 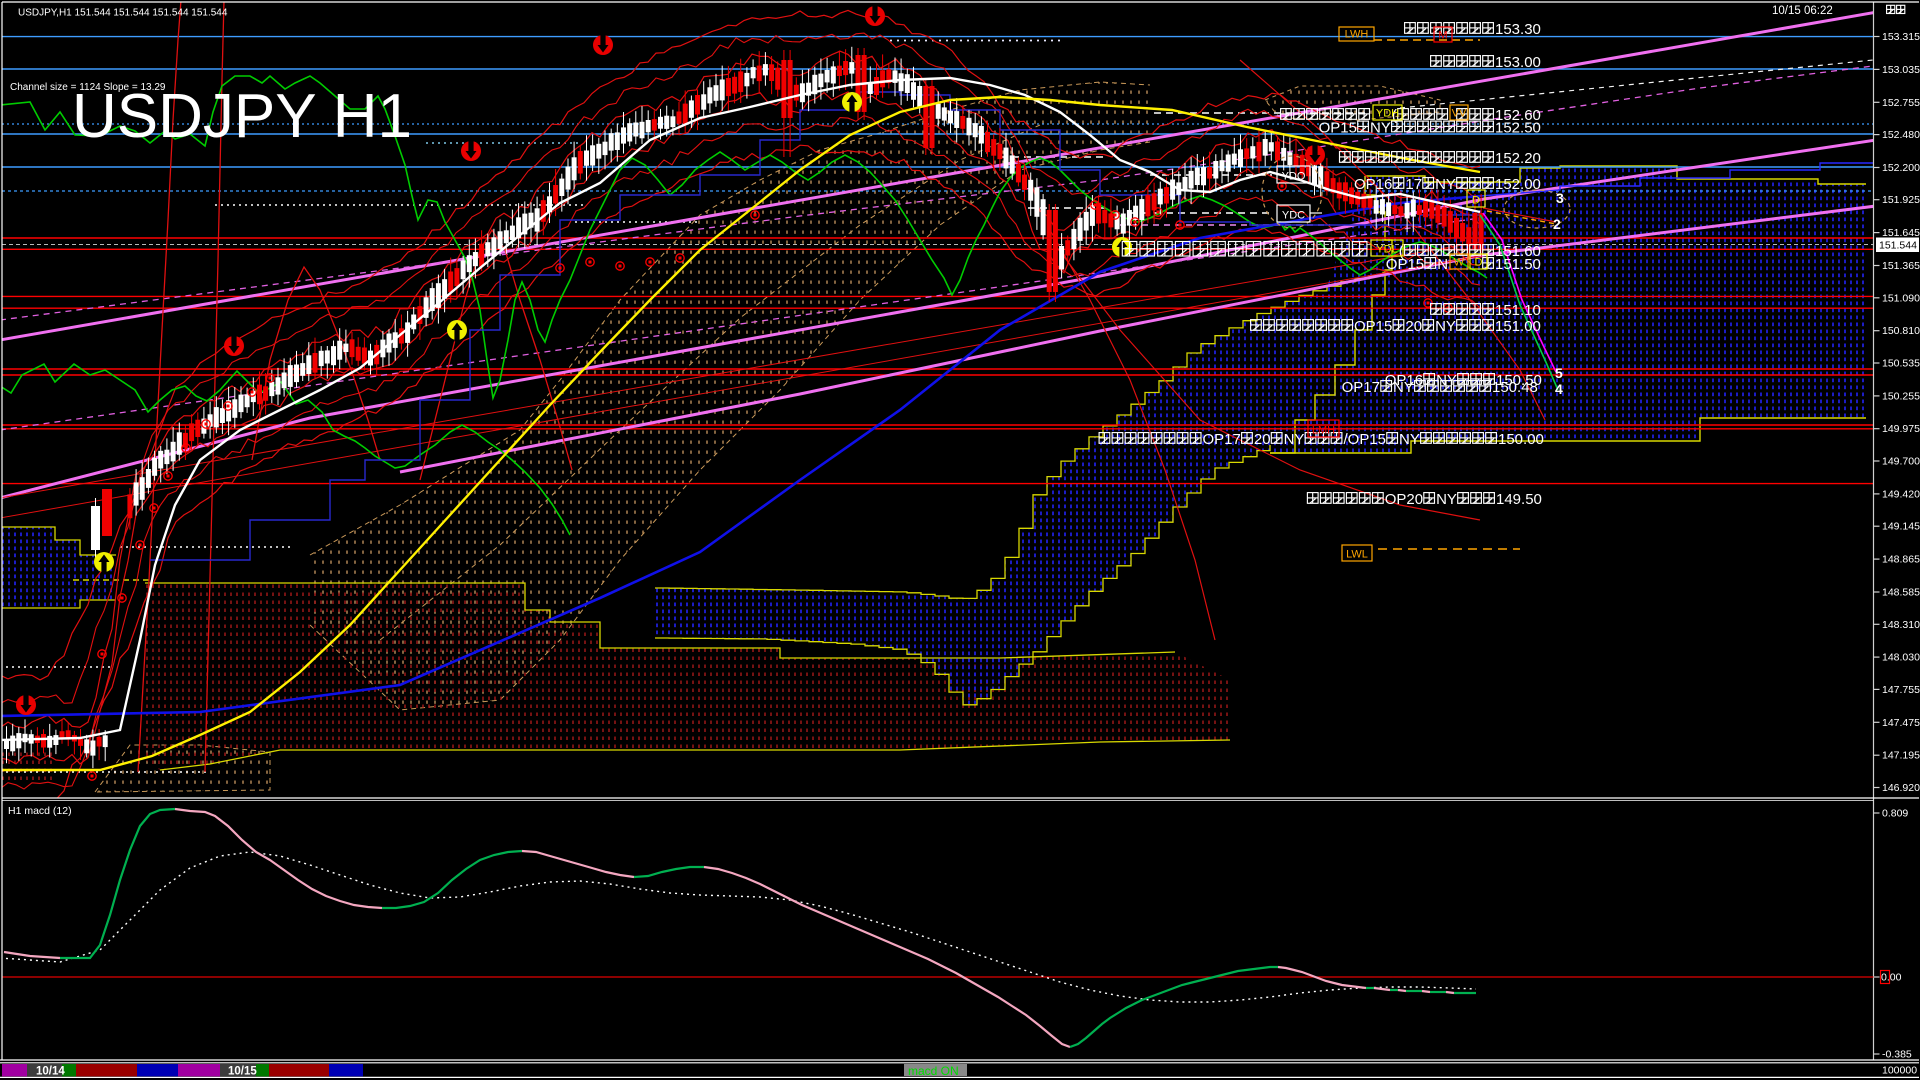 What do you see at coordinates (1518, 158) in the screenshot?
I see `svg-text: 152.20` at bounding box center [1518, 158].